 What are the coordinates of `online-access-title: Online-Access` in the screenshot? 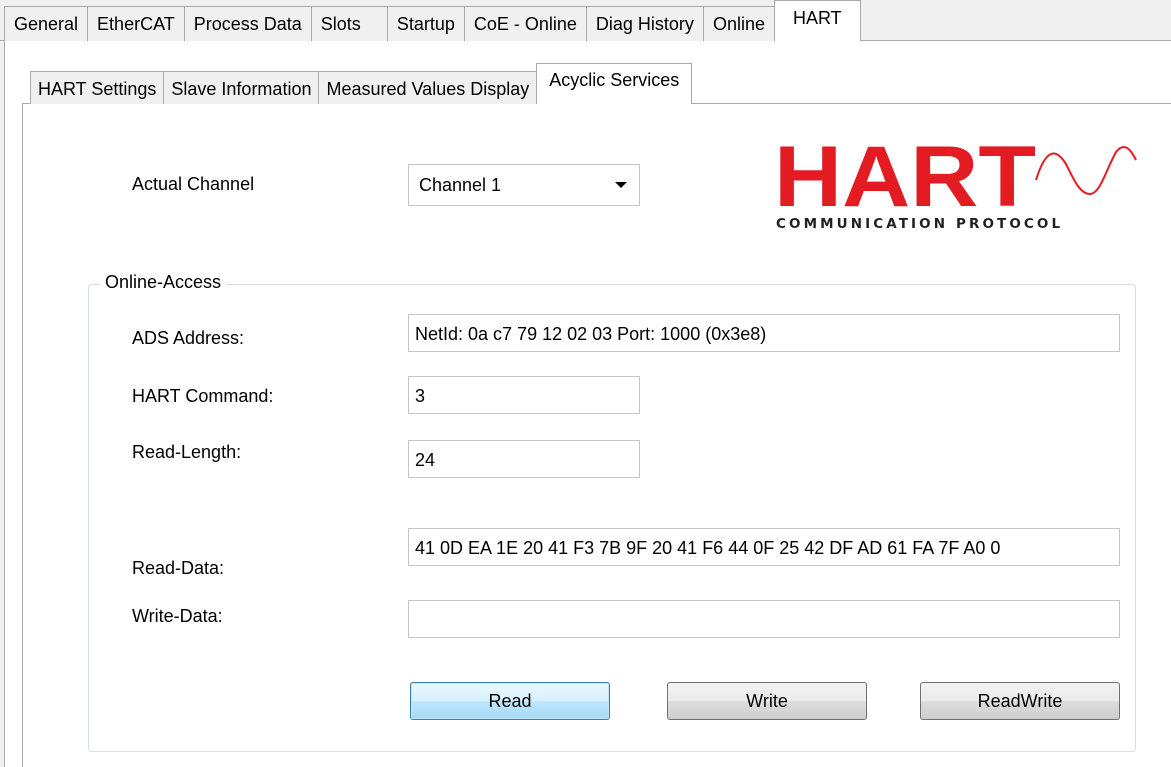 It's located at (163, 282).